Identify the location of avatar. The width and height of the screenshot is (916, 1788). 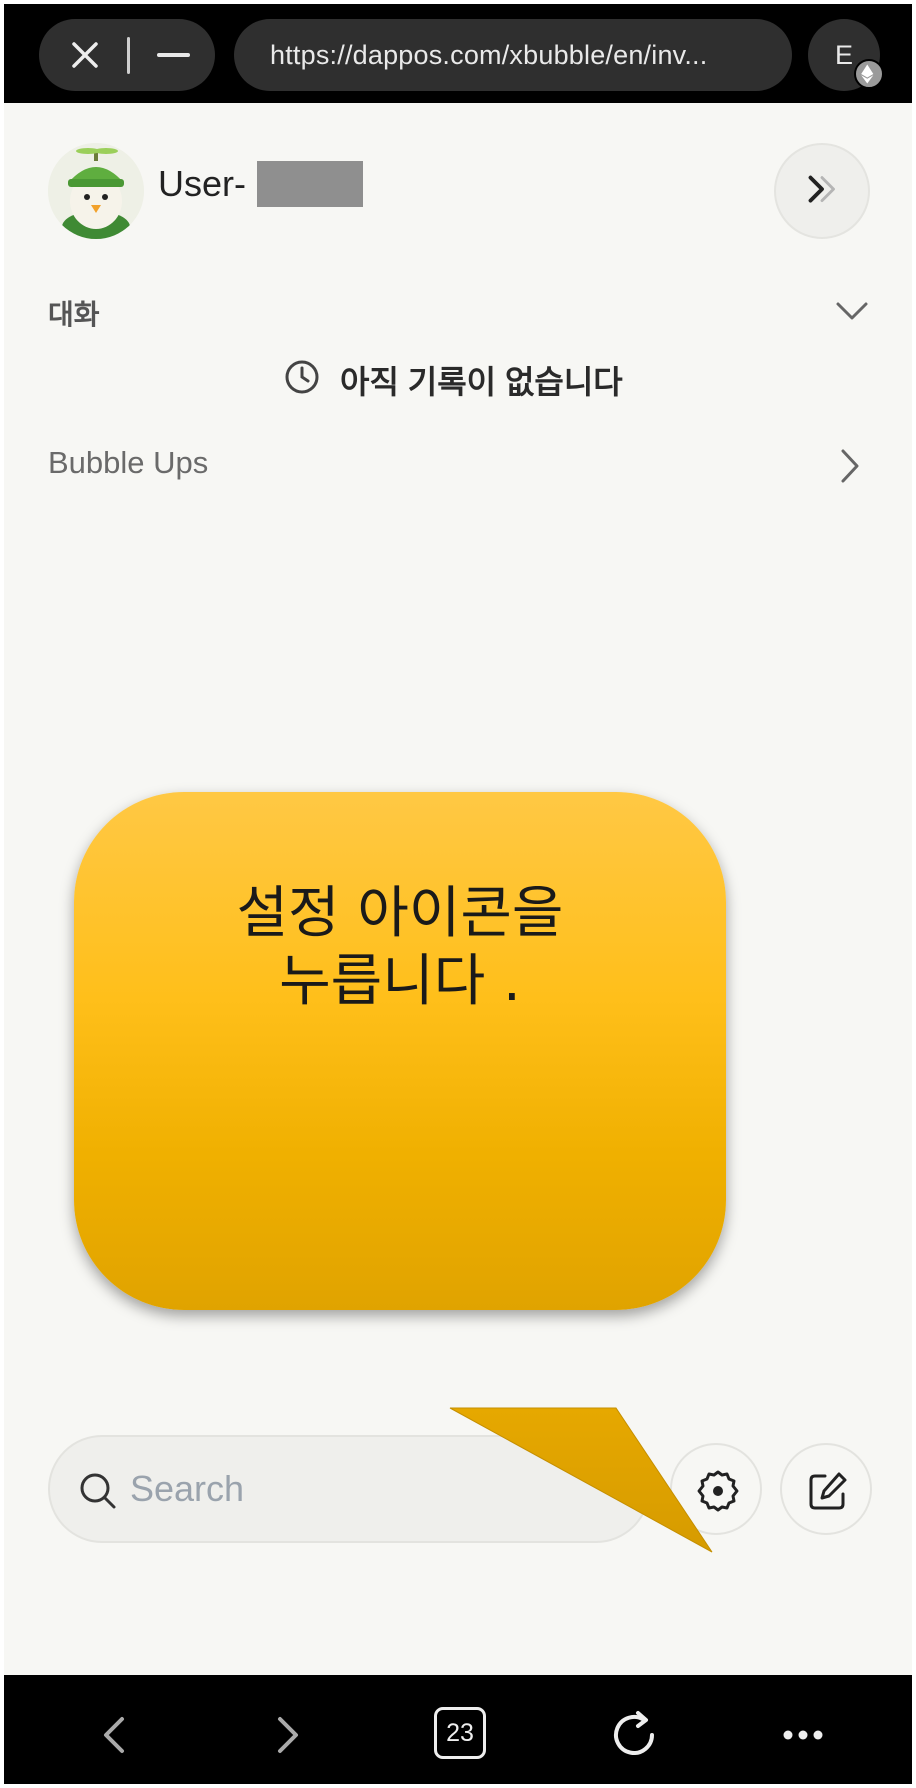
(96, 191).